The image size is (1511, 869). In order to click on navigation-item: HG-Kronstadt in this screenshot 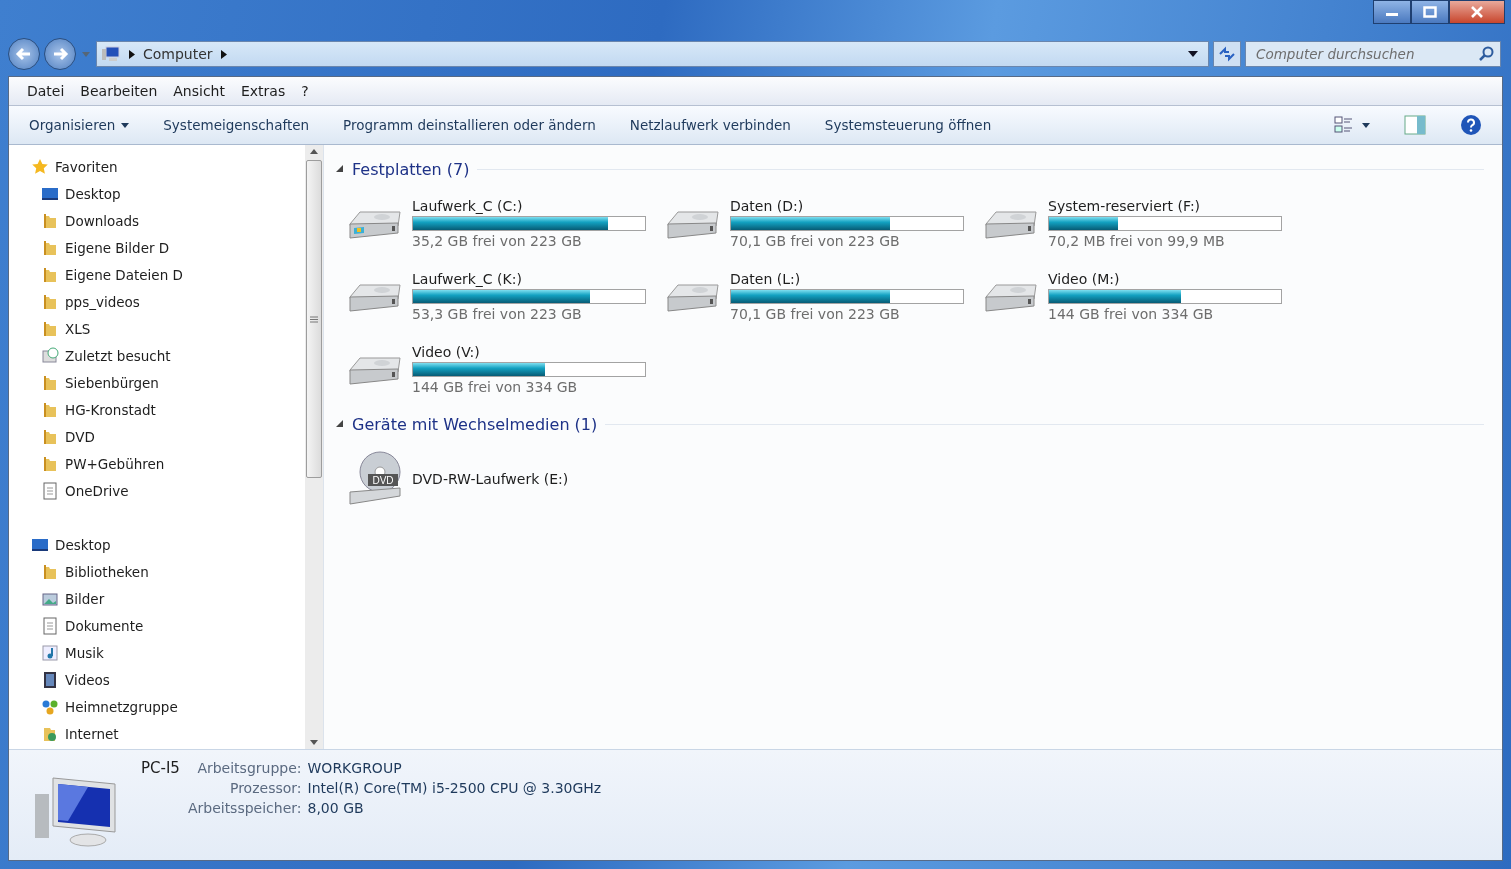, I will do `click(110, 409)`.